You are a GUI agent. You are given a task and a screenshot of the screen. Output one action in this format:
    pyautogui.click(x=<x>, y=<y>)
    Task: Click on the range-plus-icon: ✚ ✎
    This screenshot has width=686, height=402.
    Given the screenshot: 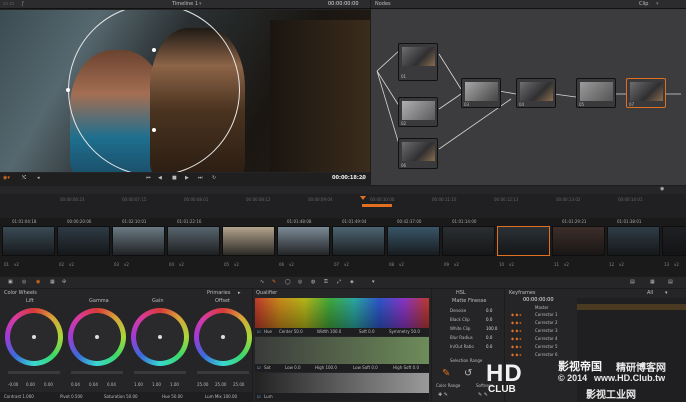 What is the action you would take?
    pyautogui.click(x=443, y=395)
    